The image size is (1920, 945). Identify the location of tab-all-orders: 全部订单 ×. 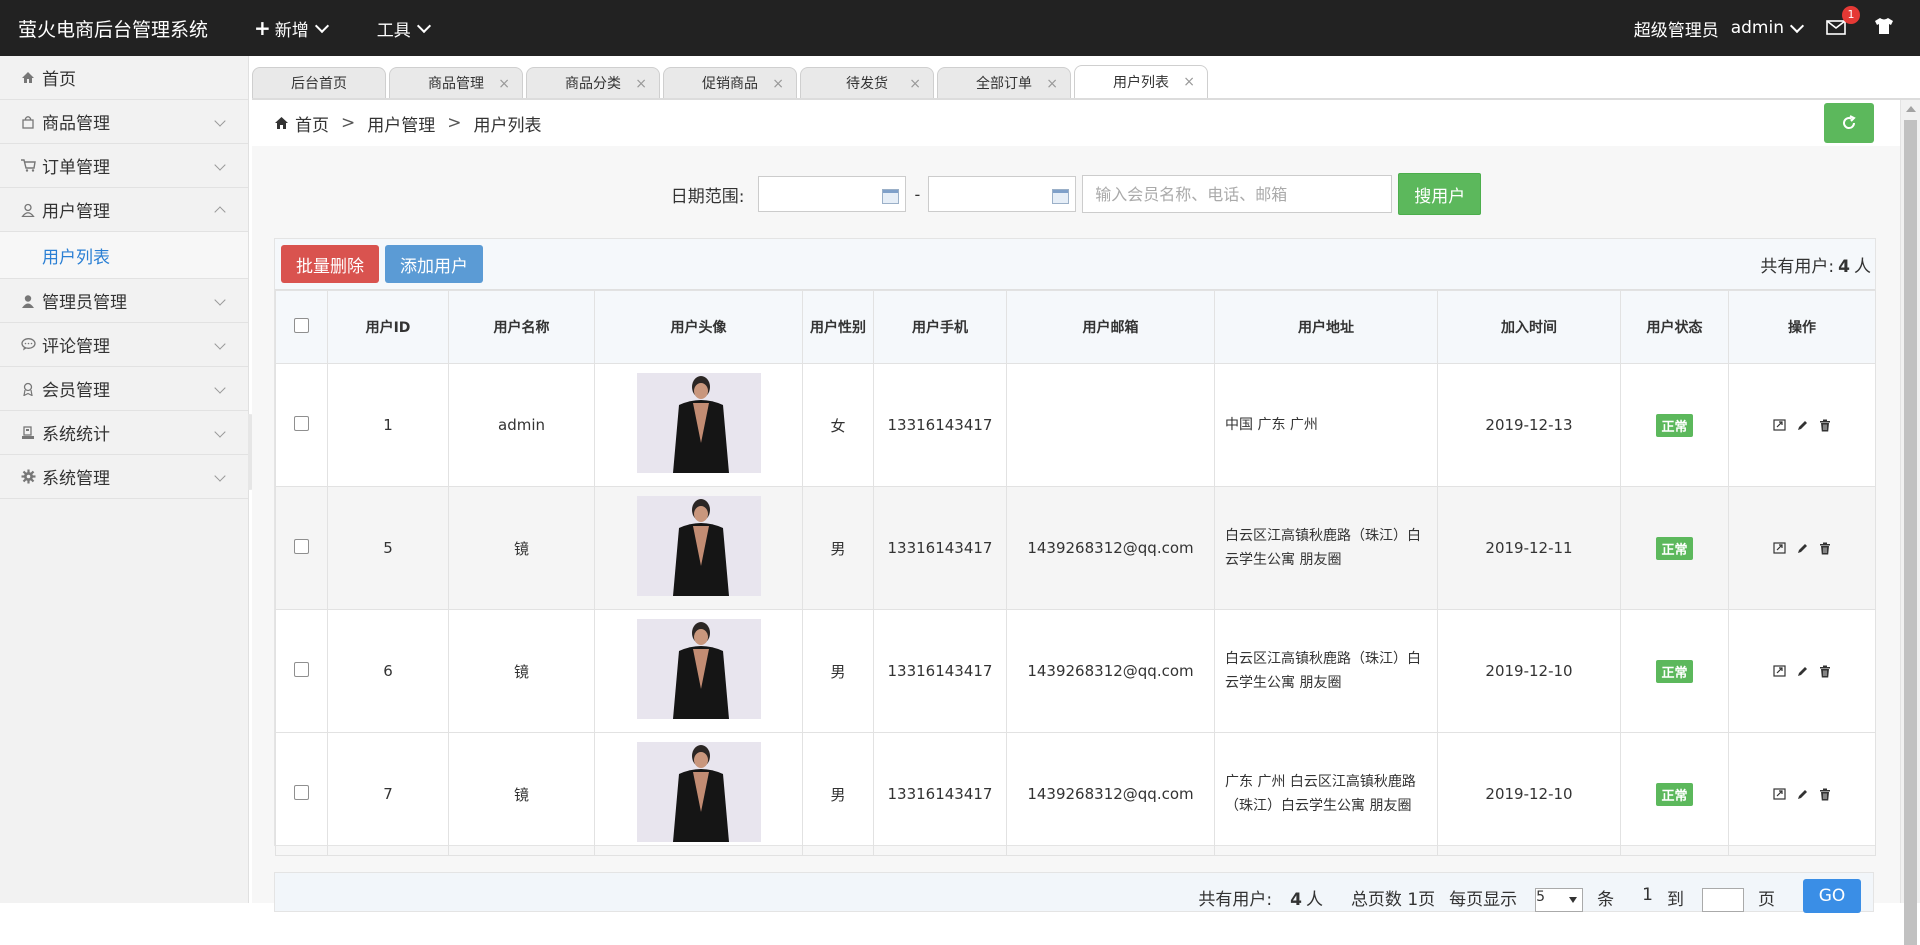
(1004, 82).